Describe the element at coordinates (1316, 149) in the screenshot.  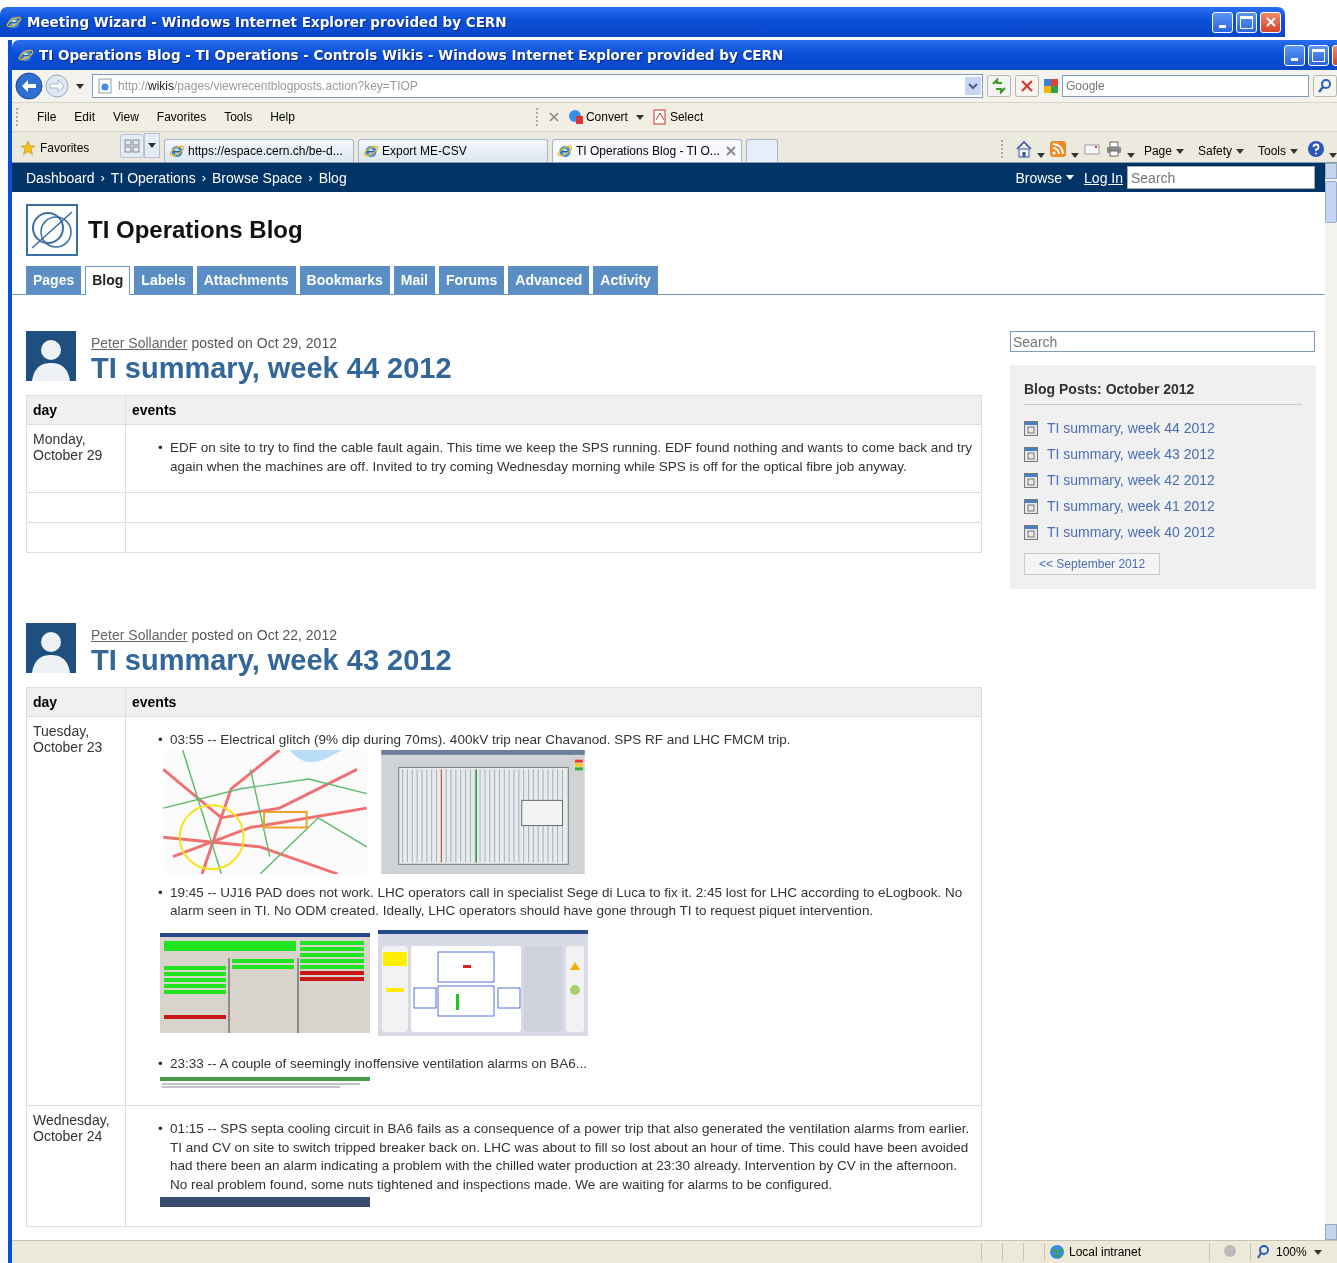
I see `help-icon` at that location.